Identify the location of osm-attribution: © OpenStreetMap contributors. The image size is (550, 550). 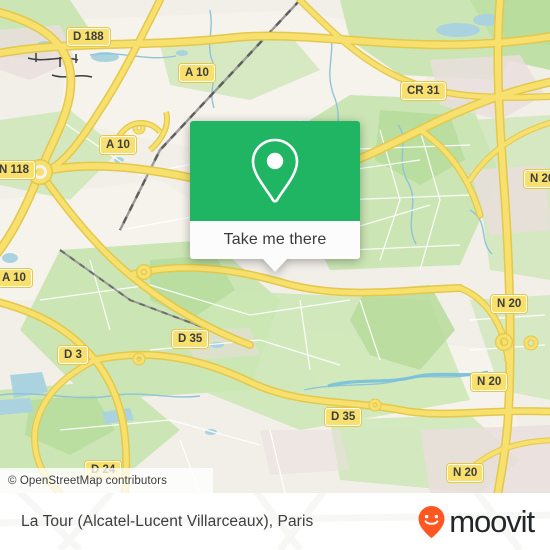
(106, 480).